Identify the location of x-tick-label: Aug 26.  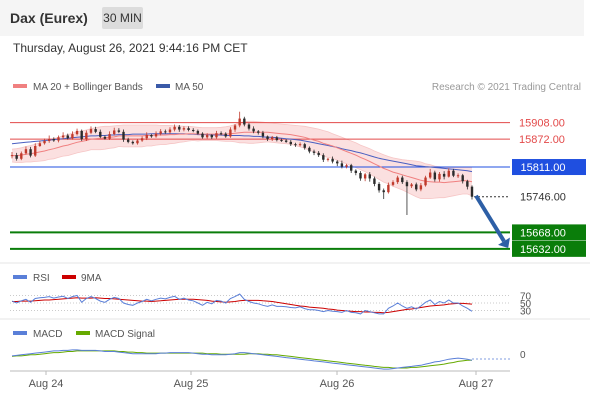
(337, 384).